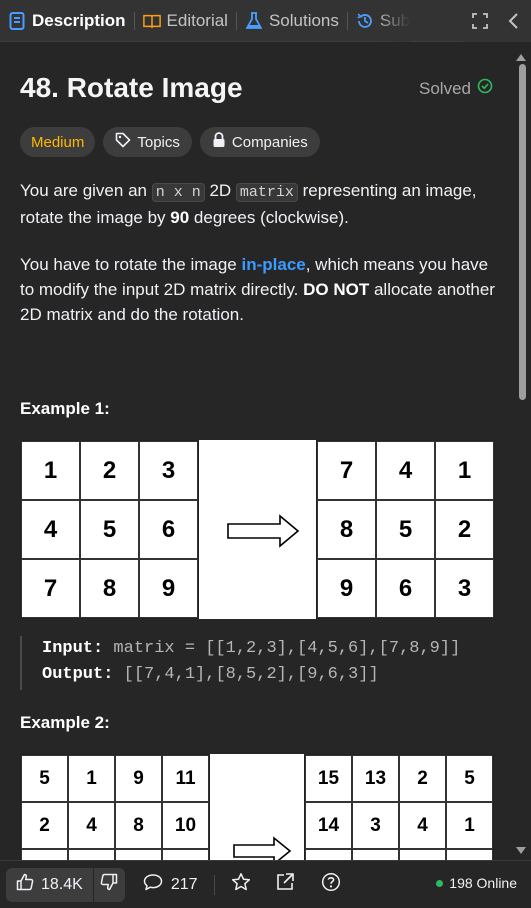  I want to click on text: You have to rotate the image, so click(131, 264).